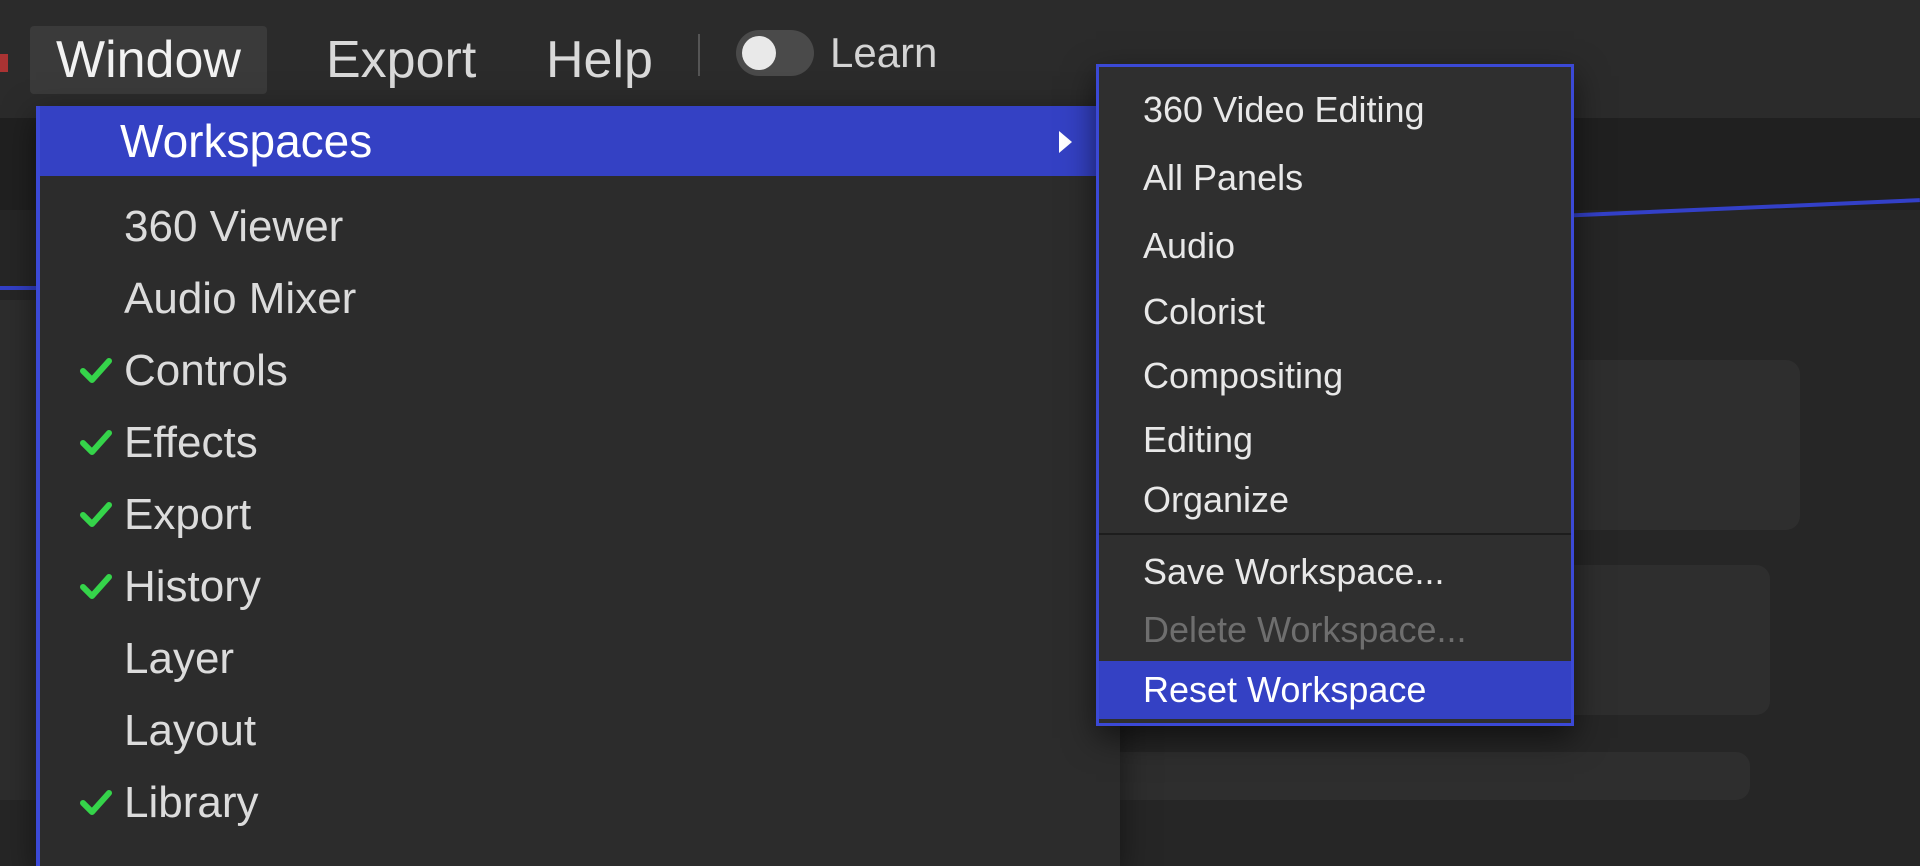  Describe the element at coordinates (1335, 178) in the screenshot. I see `workspace-all-panels: All Panels` at that location.